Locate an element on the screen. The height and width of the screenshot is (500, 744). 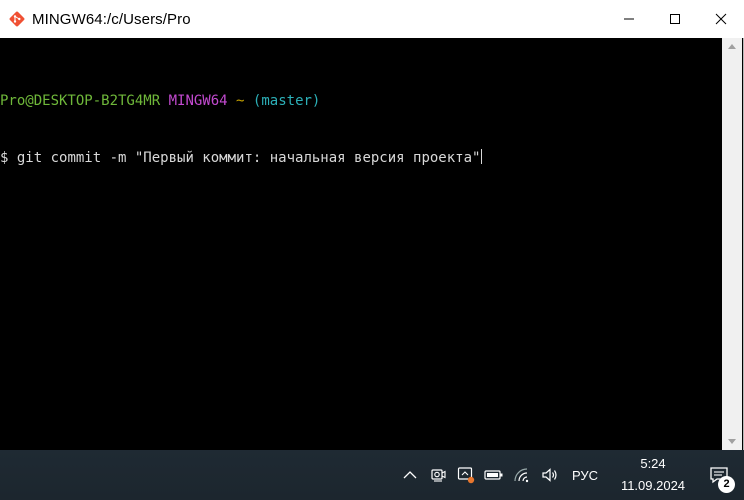
notification-count-badge: 2 is located at coordinates (726, 484).